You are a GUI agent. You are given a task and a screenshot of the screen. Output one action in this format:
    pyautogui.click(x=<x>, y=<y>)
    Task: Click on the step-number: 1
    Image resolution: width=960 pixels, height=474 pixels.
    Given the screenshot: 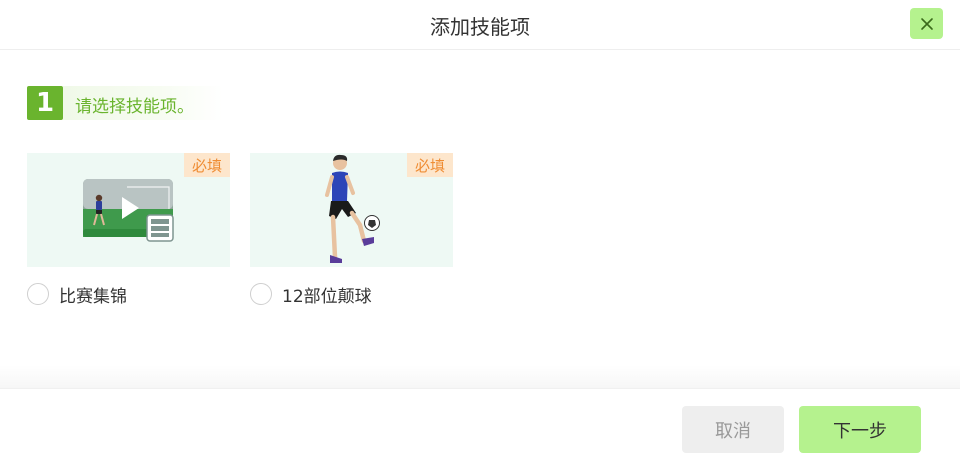 What is the action you would take?
    pyautogui.click(x=45, y=103)
    